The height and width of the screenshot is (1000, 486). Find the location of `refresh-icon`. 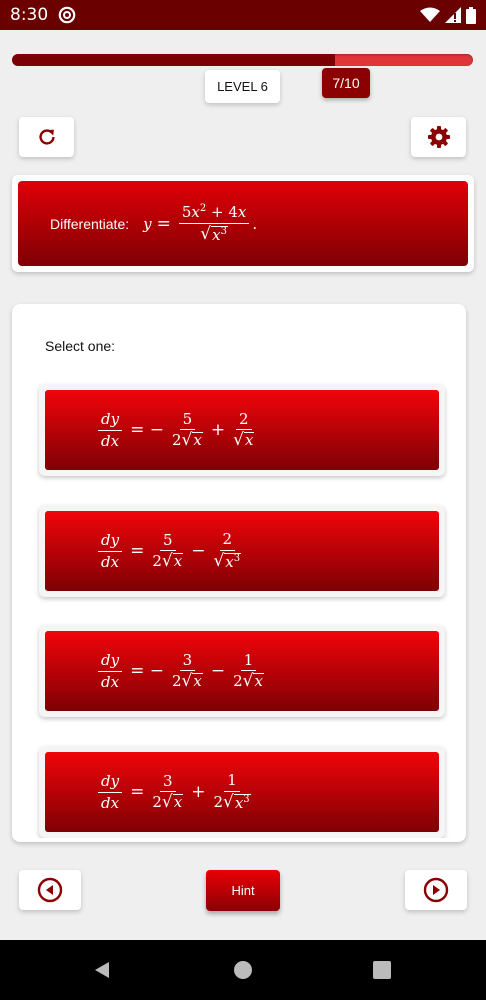

refresh-icon is located at coordinates (46, 137).